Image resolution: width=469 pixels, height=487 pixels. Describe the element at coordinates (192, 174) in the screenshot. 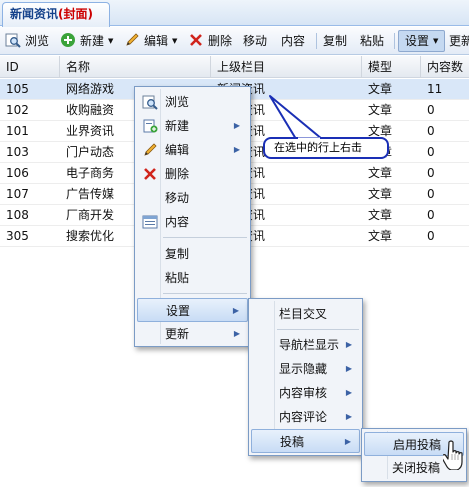

I see `context-menu-delete: 删除` at that location.